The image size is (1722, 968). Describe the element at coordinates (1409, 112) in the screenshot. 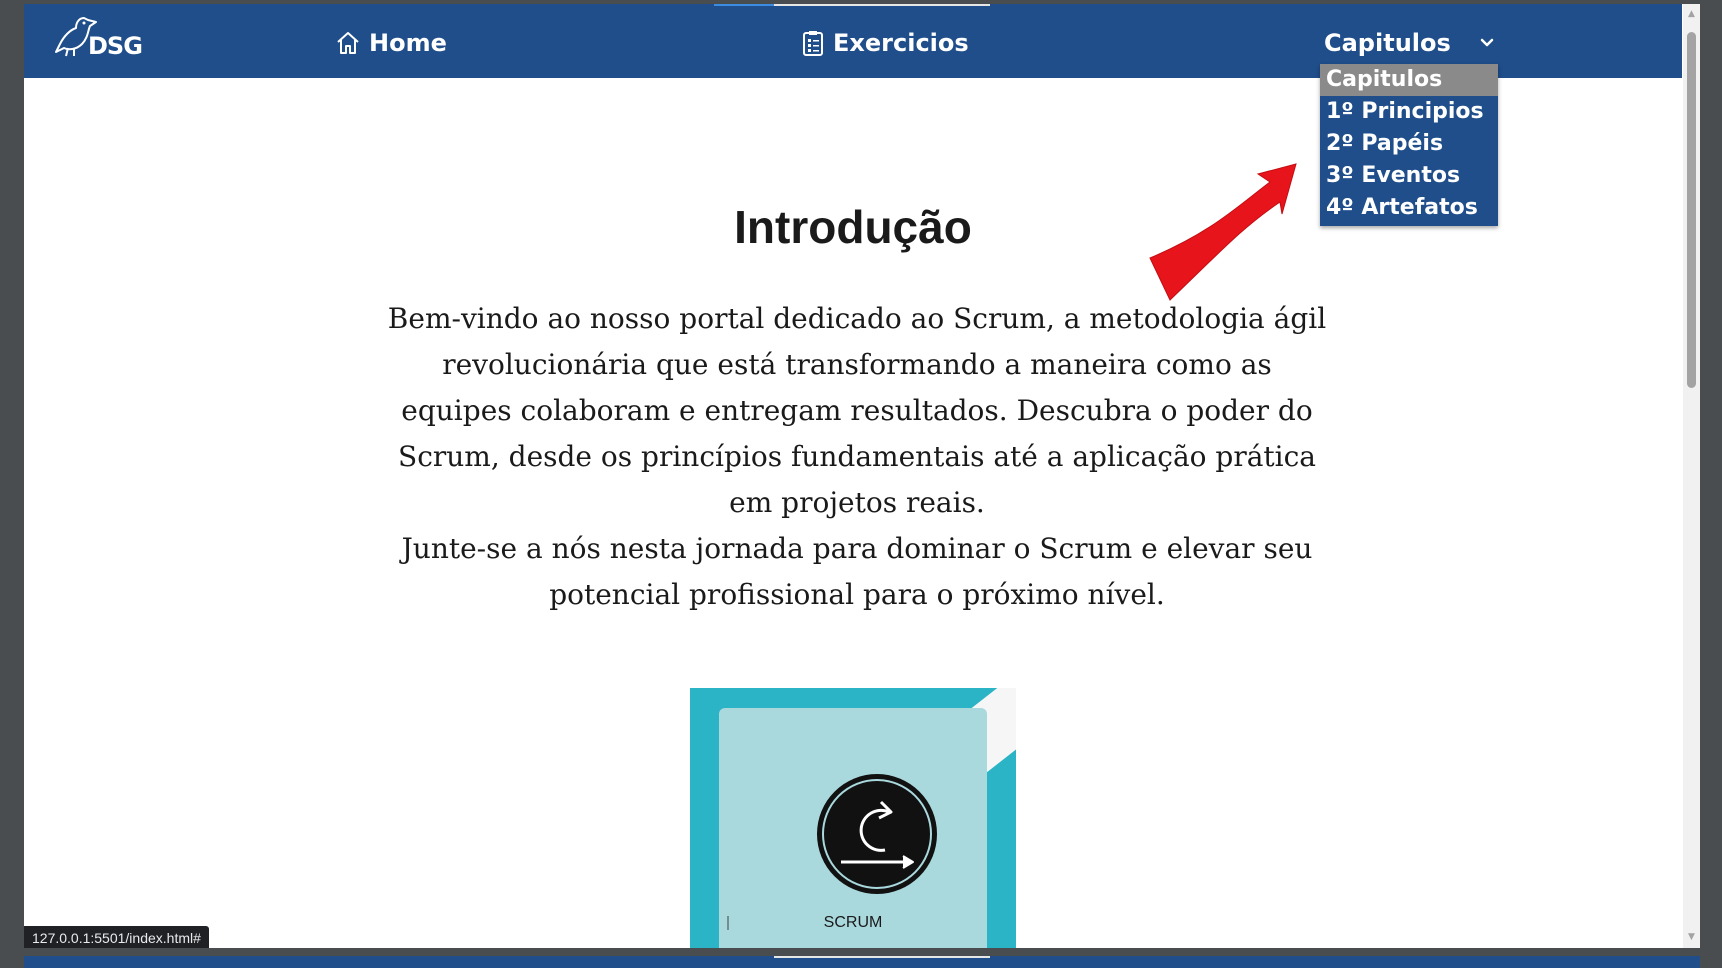

I see `dropdown-item-principios: 1º Principios` at that location.